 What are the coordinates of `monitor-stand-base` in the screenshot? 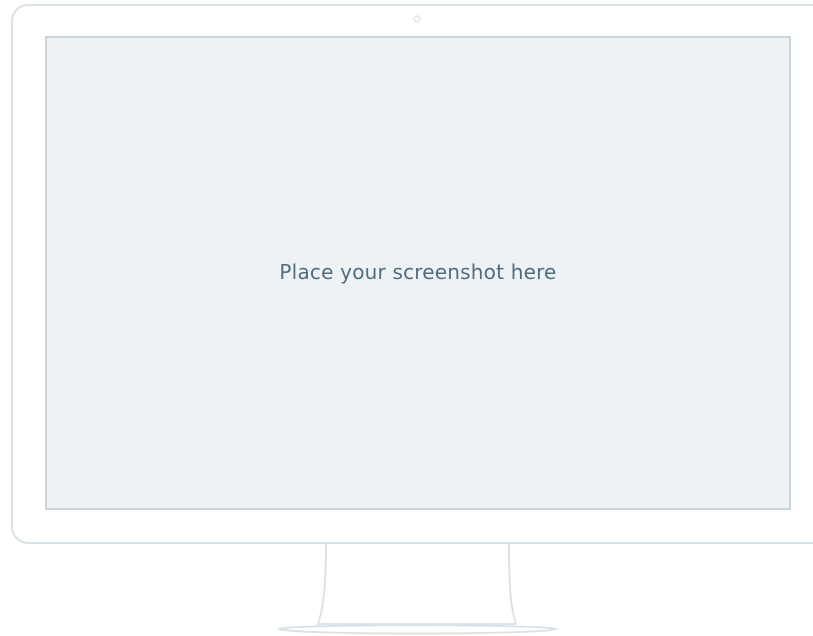 It's located at (417, 629).